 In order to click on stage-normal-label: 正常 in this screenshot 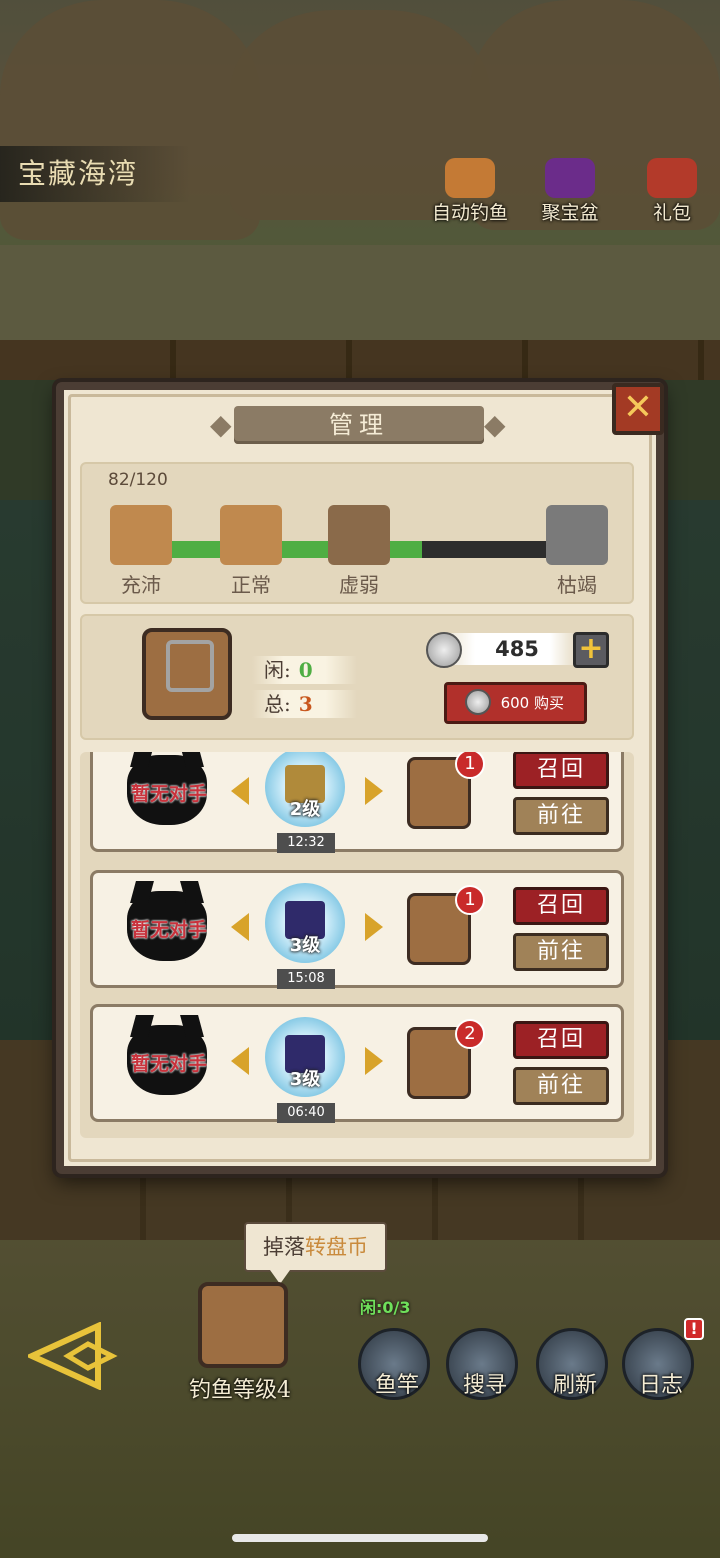, I will do `click(251, 585)`.